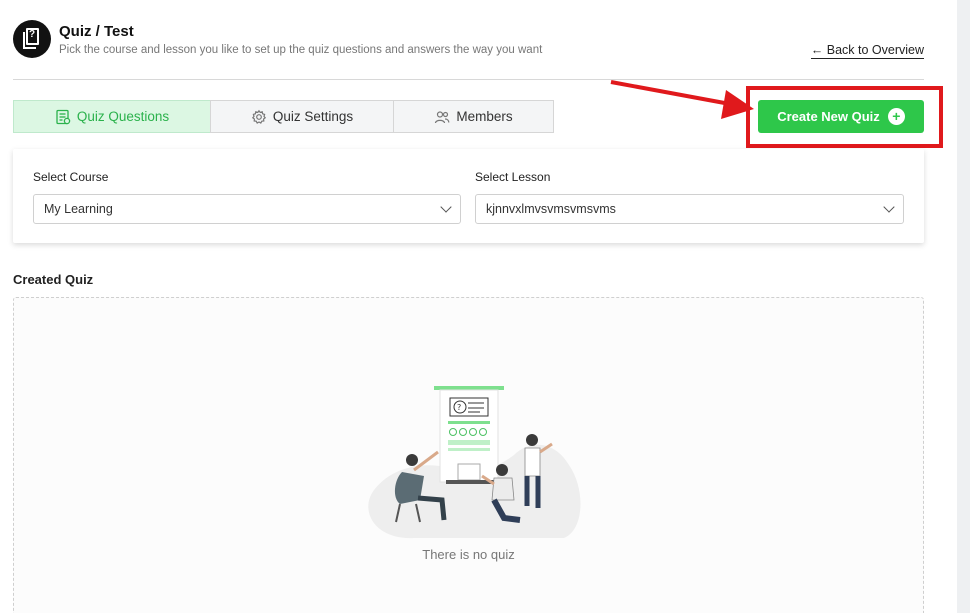 This screenshot has height=613, width=970. I want to click on page-title: Quiz / Test, so click(96, 31).